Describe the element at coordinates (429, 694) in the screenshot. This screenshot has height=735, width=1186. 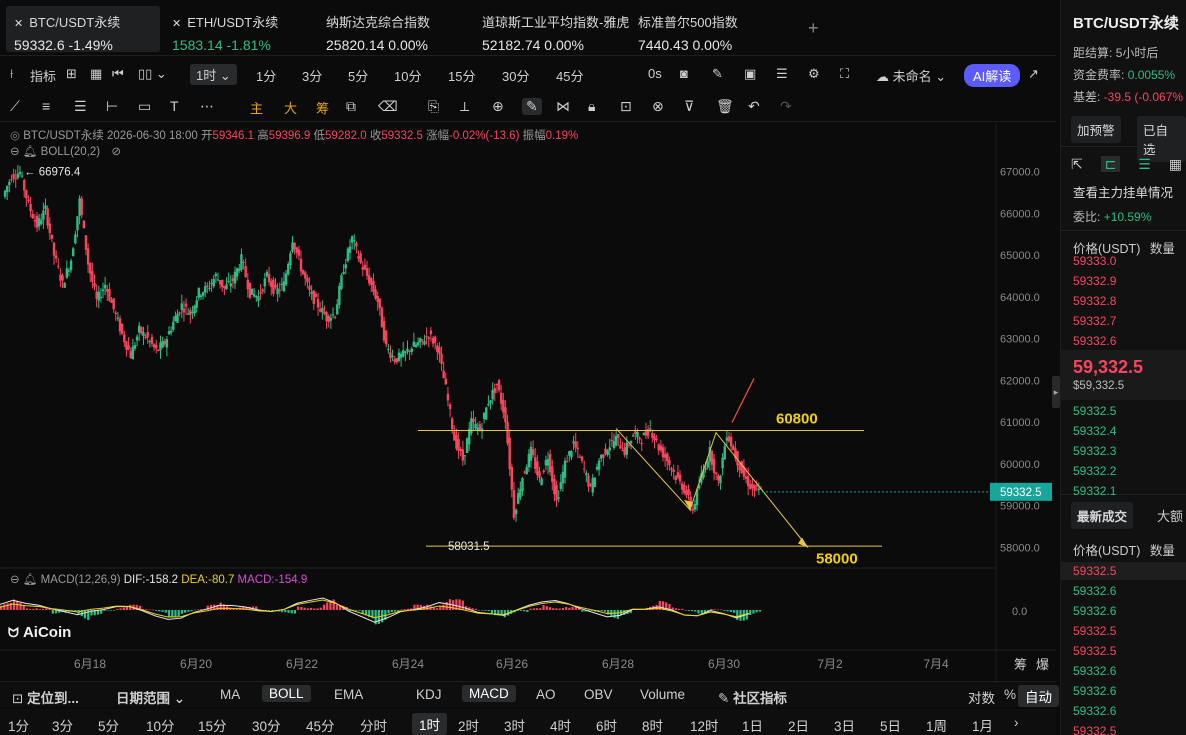
I see `kdj-button: KDJ` at that location.